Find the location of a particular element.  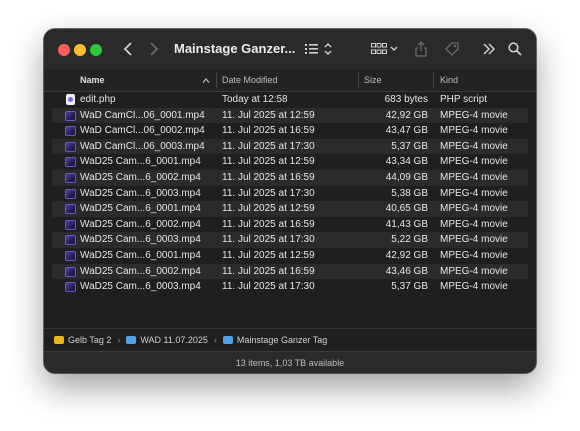

grid-icon is located at coordinates (384, 48).